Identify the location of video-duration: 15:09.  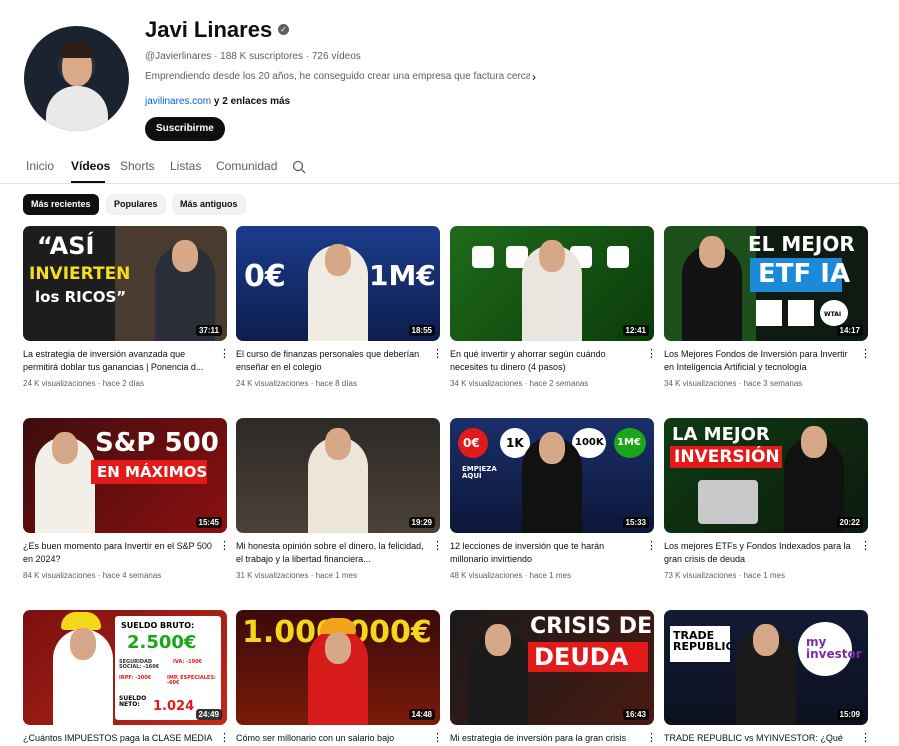
(849, 714).